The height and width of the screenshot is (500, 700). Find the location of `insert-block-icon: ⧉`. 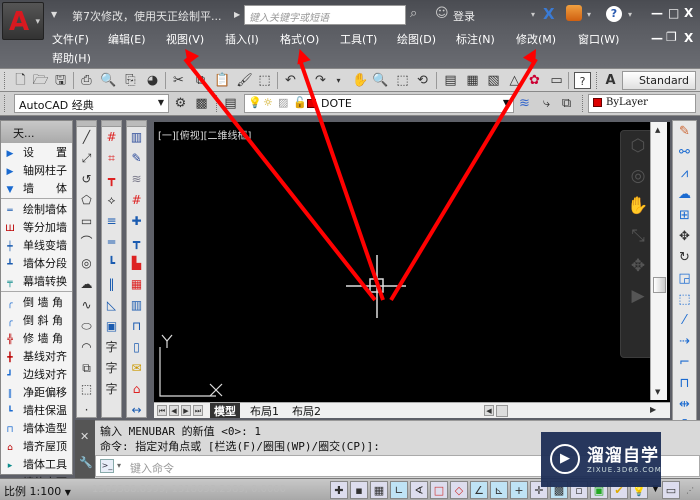

insert-block-icon: ⧉ is located at coordinates (86, 368).